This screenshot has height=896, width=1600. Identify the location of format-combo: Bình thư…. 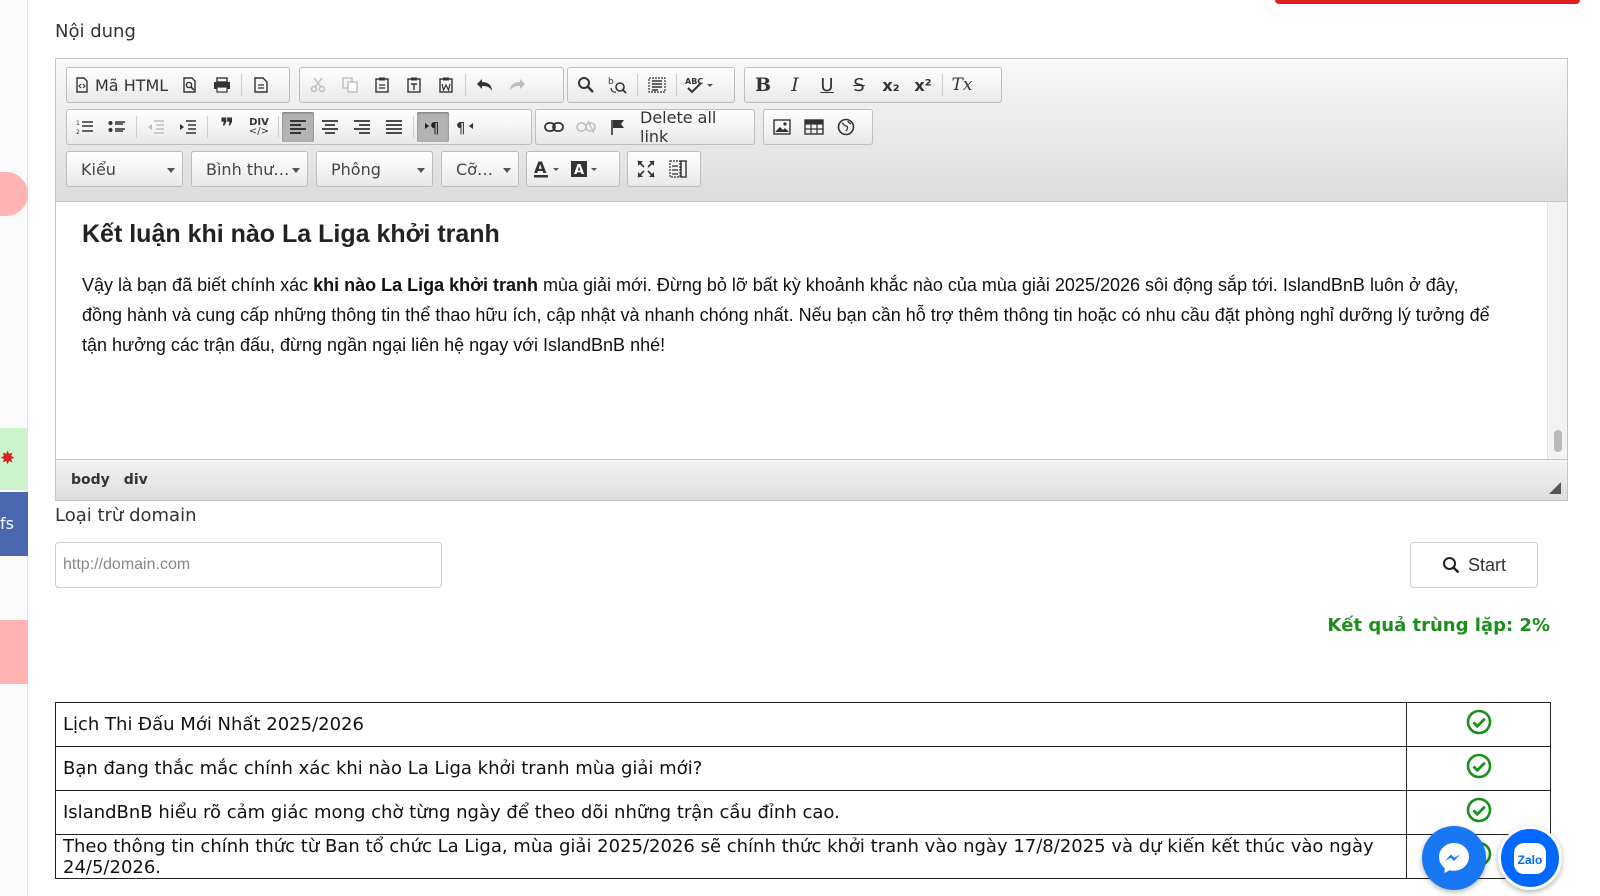
(249, 169).